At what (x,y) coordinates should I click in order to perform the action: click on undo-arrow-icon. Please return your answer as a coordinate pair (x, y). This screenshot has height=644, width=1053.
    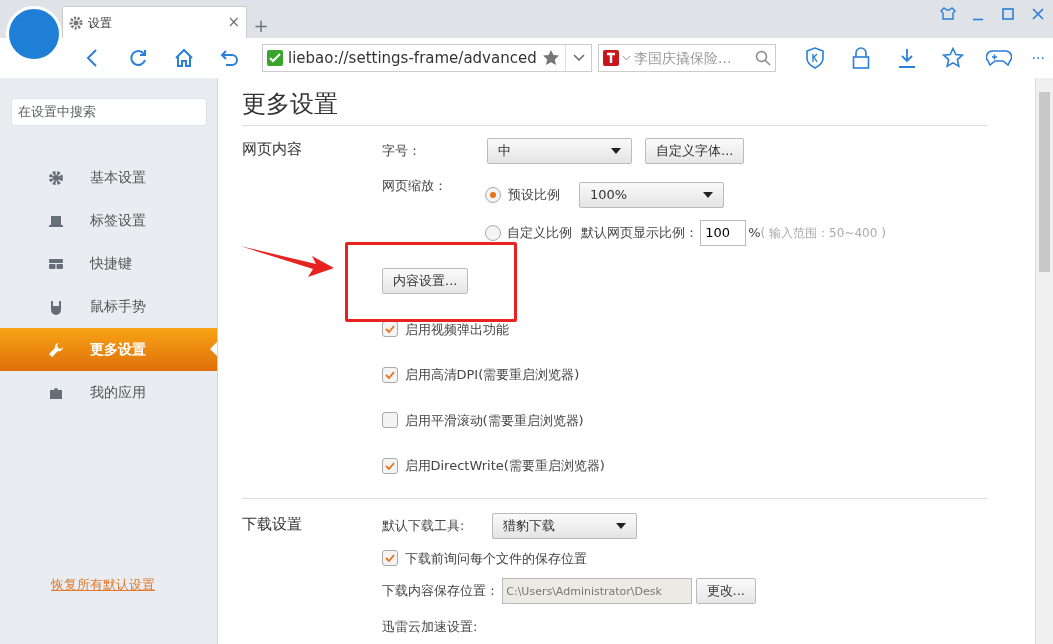
    Looking at the image, I should click on (230, 58).